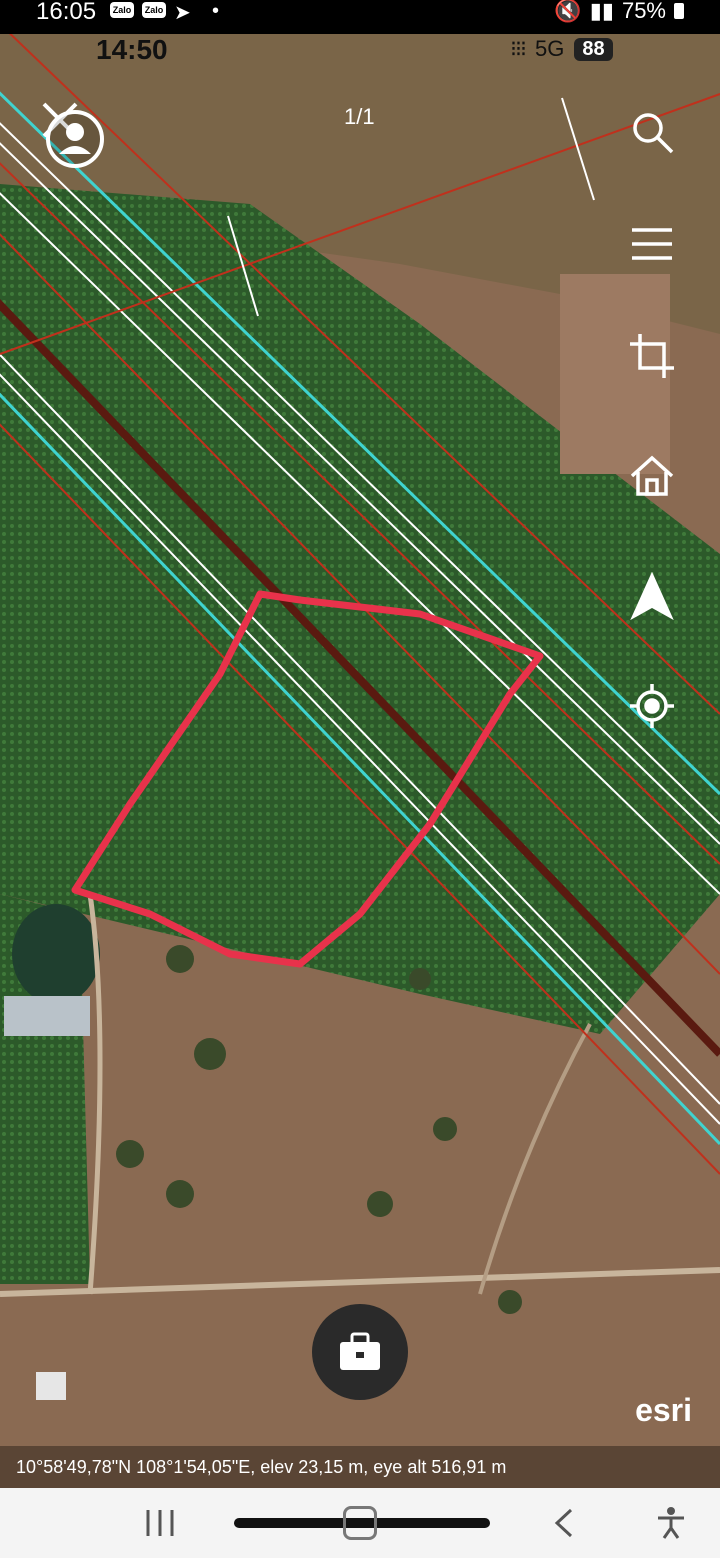 Image resolution: width=720 pixels, height=1558 pixels. What do you see at coordinates (643, 11) in the screenshot?
I see `battery-percent: 75%` at bounding box center [643, 11].